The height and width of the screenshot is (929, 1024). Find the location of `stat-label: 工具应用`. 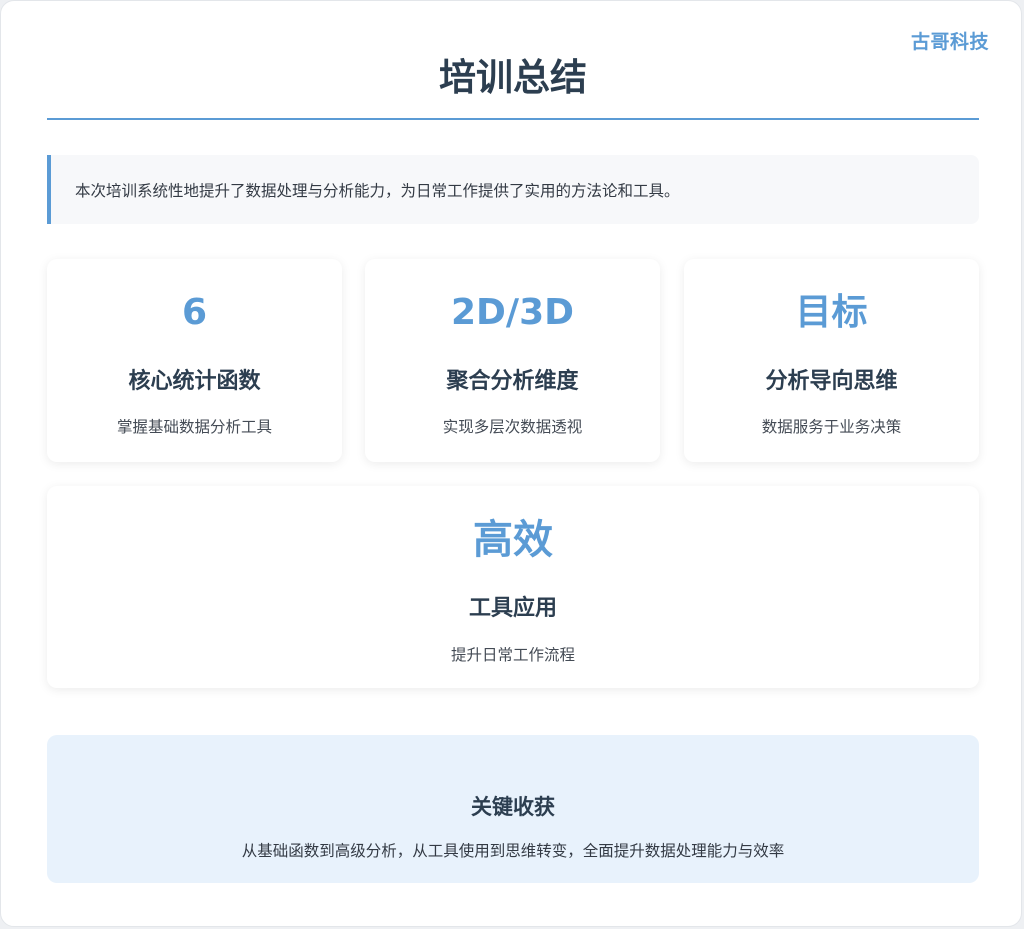

stat-label: 工具应用 is located at coordinates (512, 608).